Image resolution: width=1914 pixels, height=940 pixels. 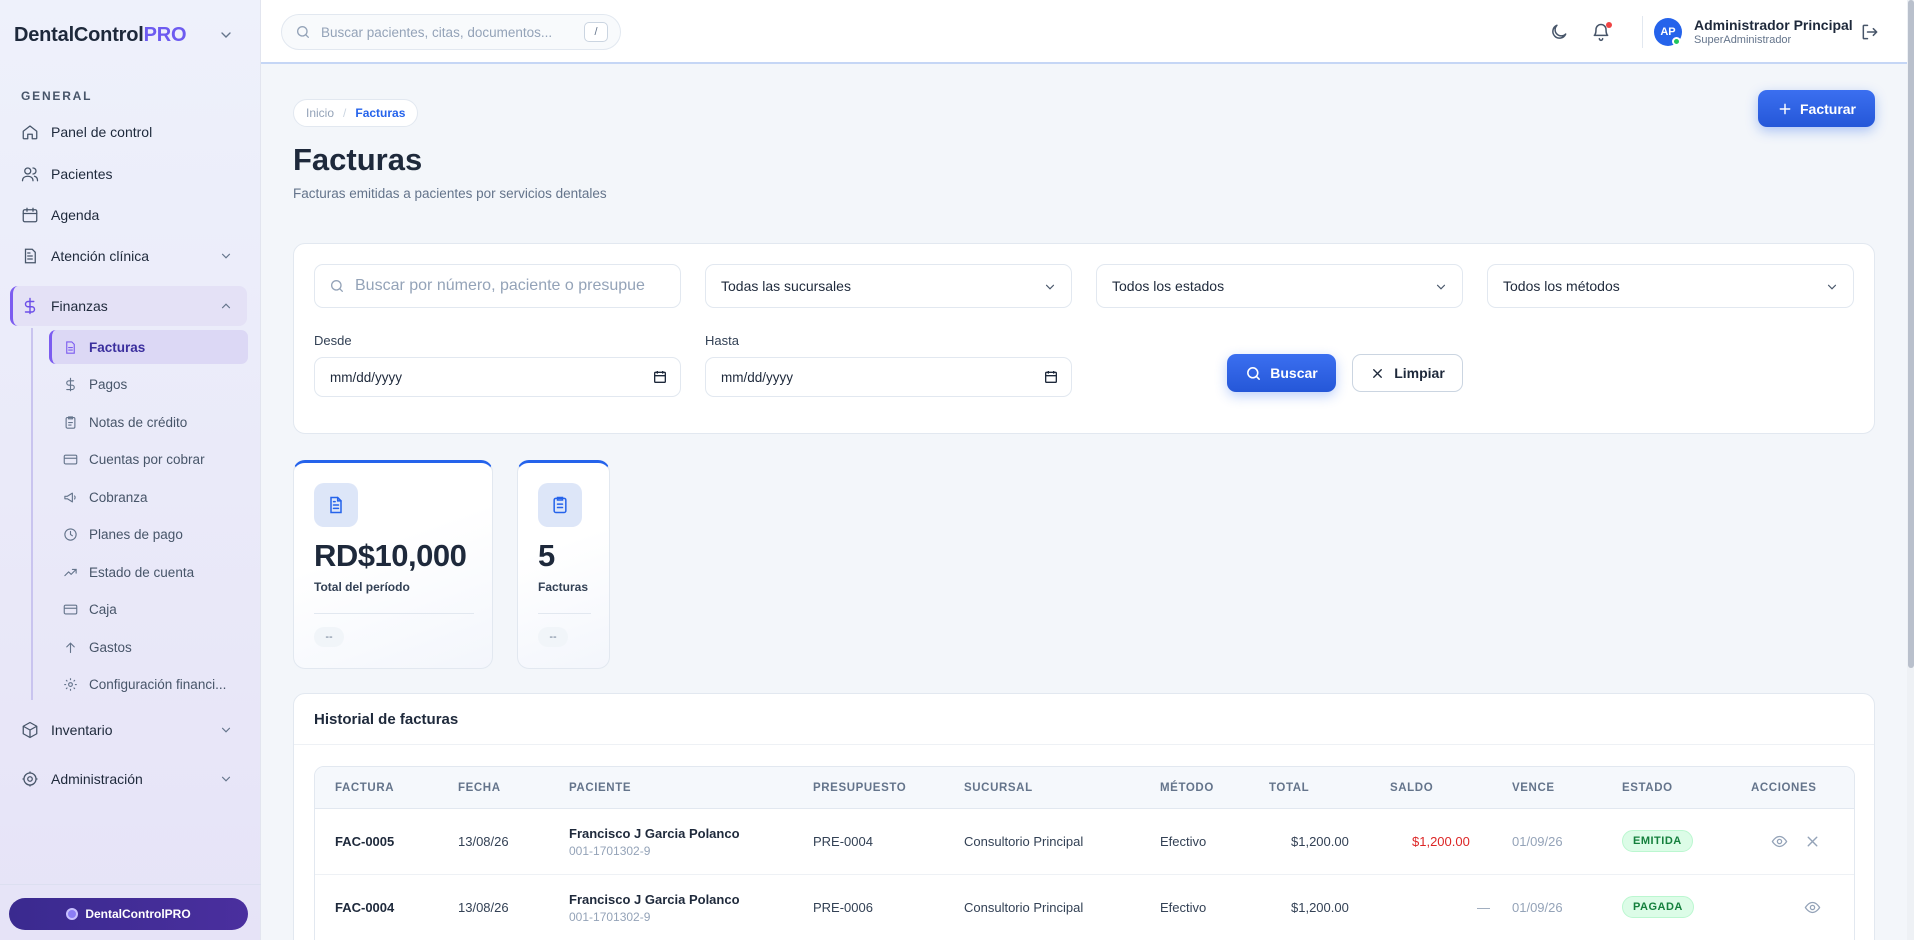 I want to click on patient-id: 001-1701302-9, so click(x=610, y=851).